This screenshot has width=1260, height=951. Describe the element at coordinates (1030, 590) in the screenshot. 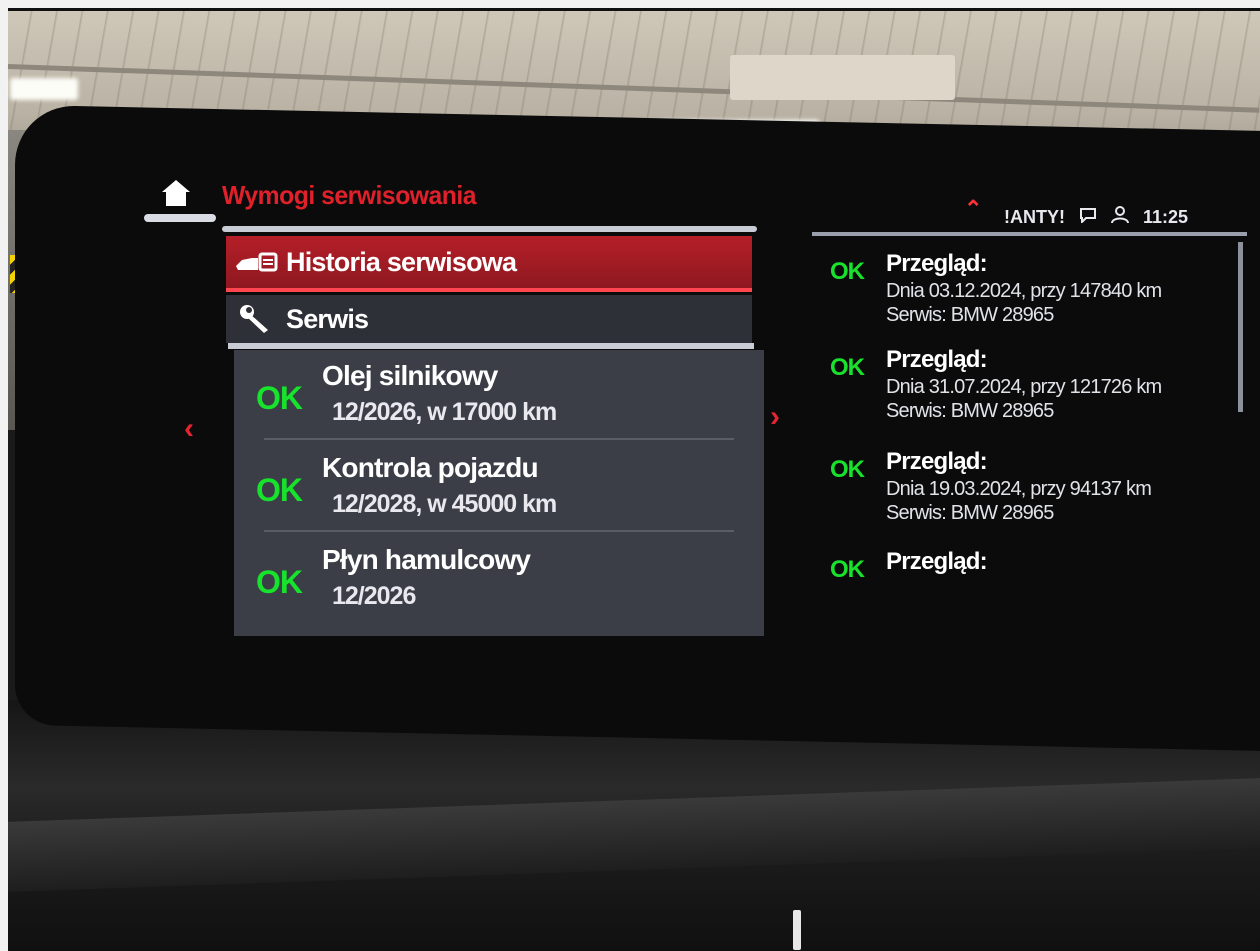

I see `list-fade` at that location.